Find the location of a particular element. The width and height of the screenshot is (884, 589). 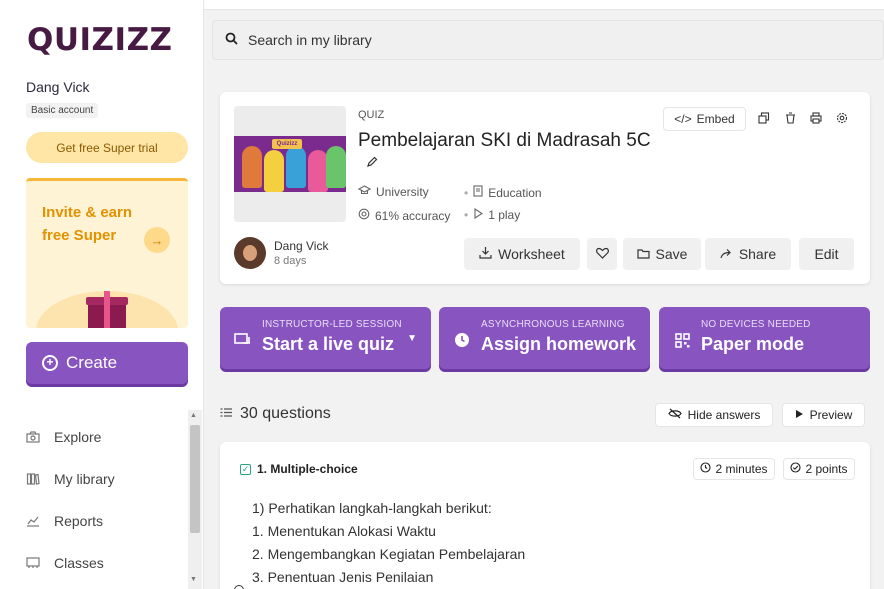

question-count-label: 30 questions is located at coordinates (285, 413).